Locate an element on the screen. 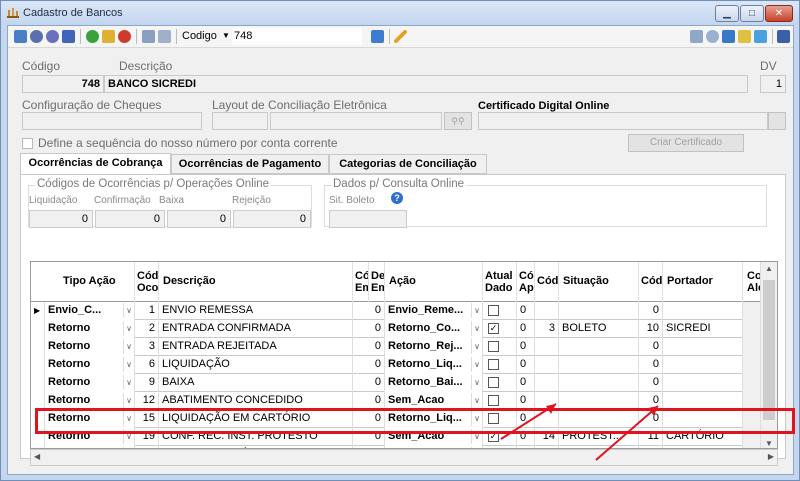 The height and width of the screenshot is (481, 800). search-layout-button: ⚲⚲ is located at coordinates (458, 121).